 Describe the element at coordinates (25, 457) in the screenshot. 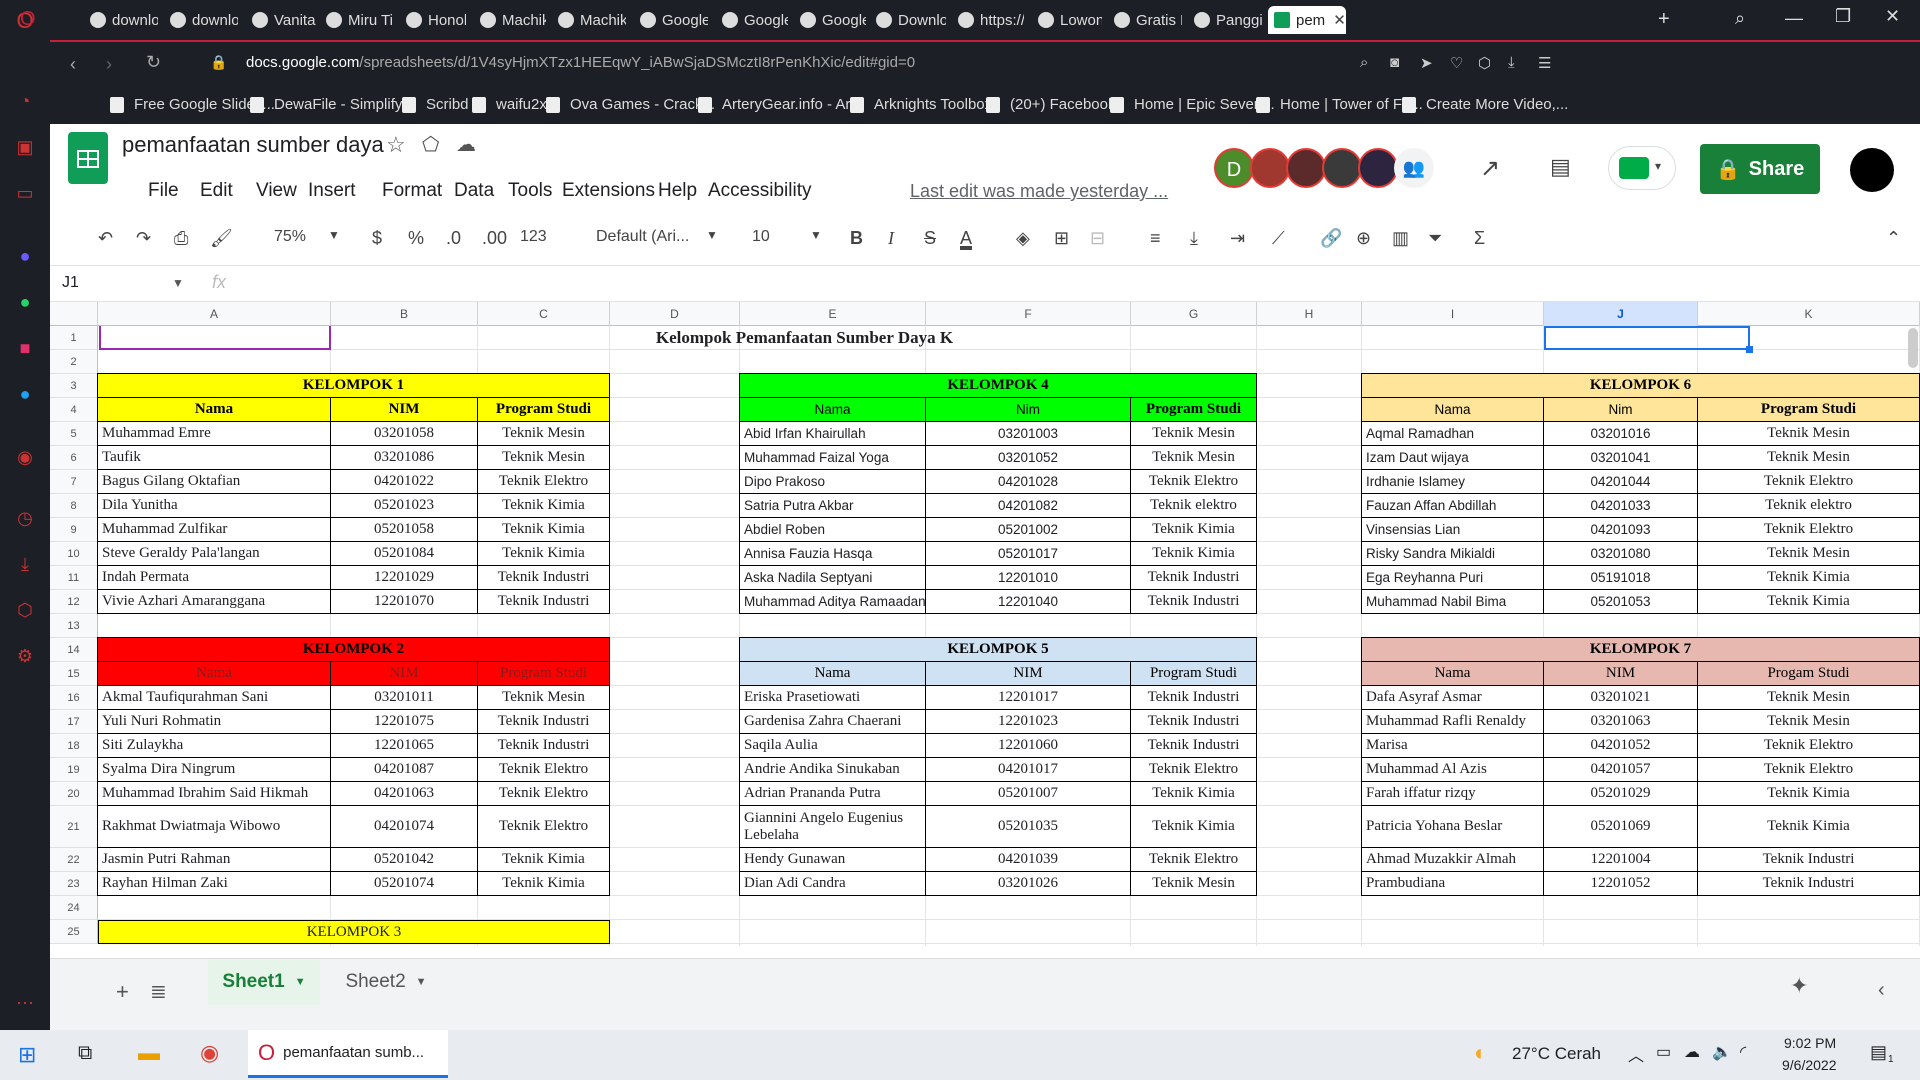

I see `player-icon: ◉` at that location.